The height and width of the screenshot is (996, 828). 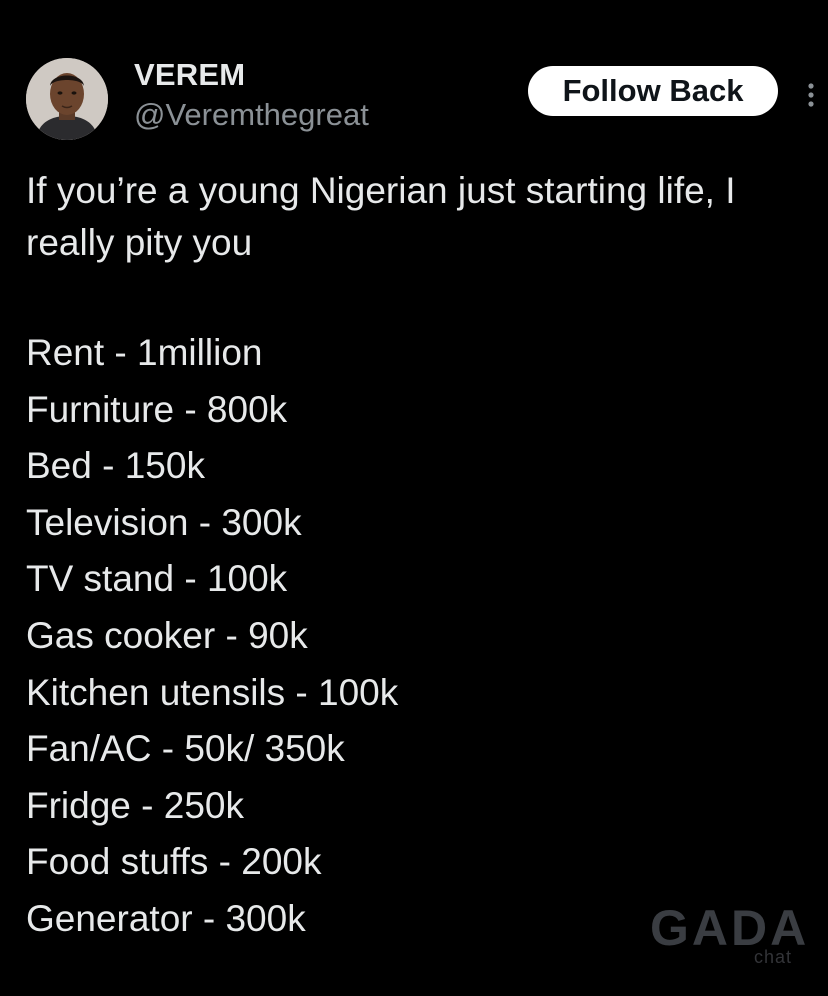 I want to click on avatar, so click(x=67, y=99).